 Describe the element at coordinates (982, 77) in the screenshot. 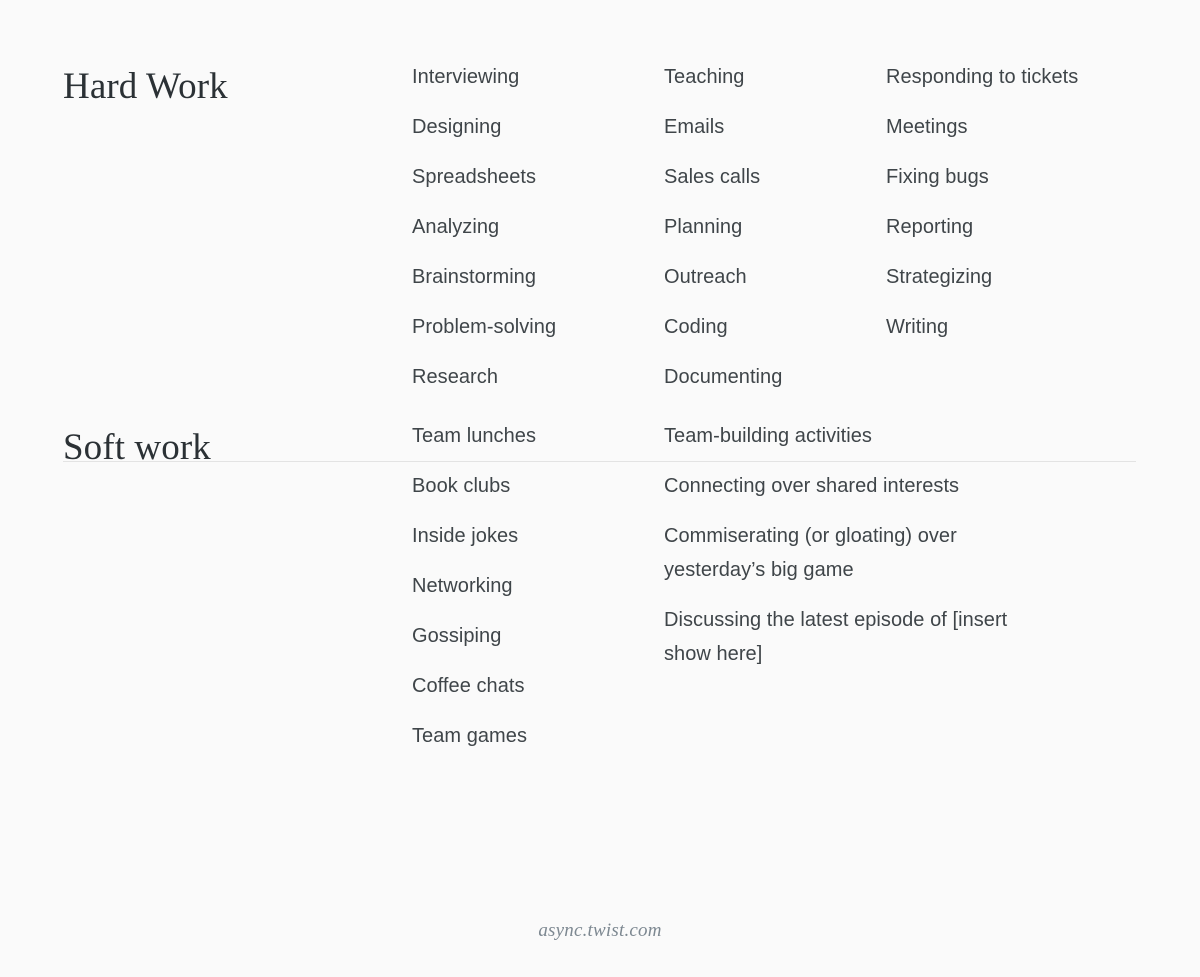

I see `list-item: Responding to tickets` at that location.